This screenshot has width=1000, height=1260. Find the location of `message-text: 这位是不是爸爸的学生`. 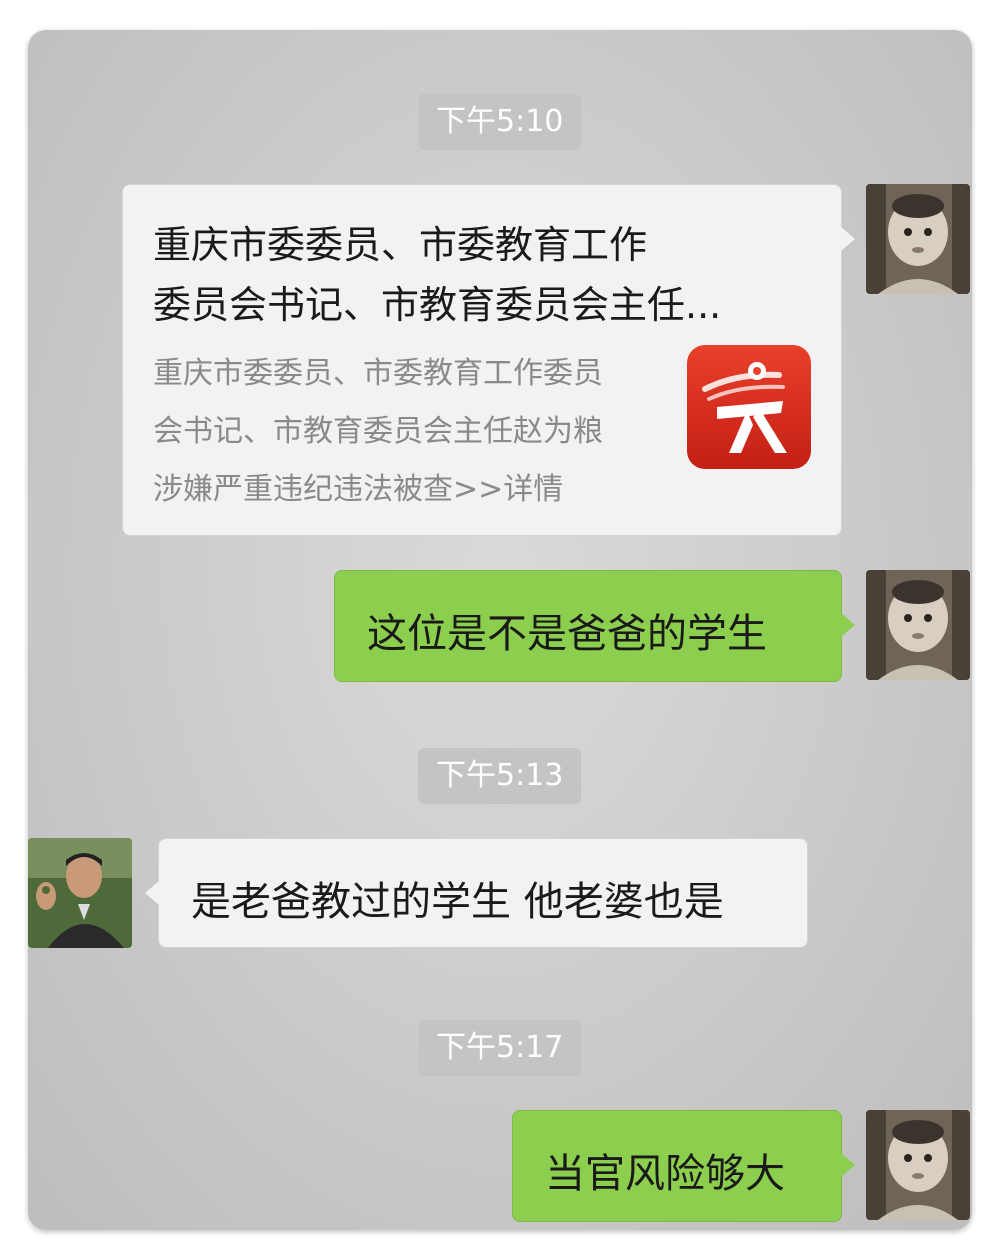

message-text: 这位是不是爸爸的学生 is located at coordinates (567, 634).